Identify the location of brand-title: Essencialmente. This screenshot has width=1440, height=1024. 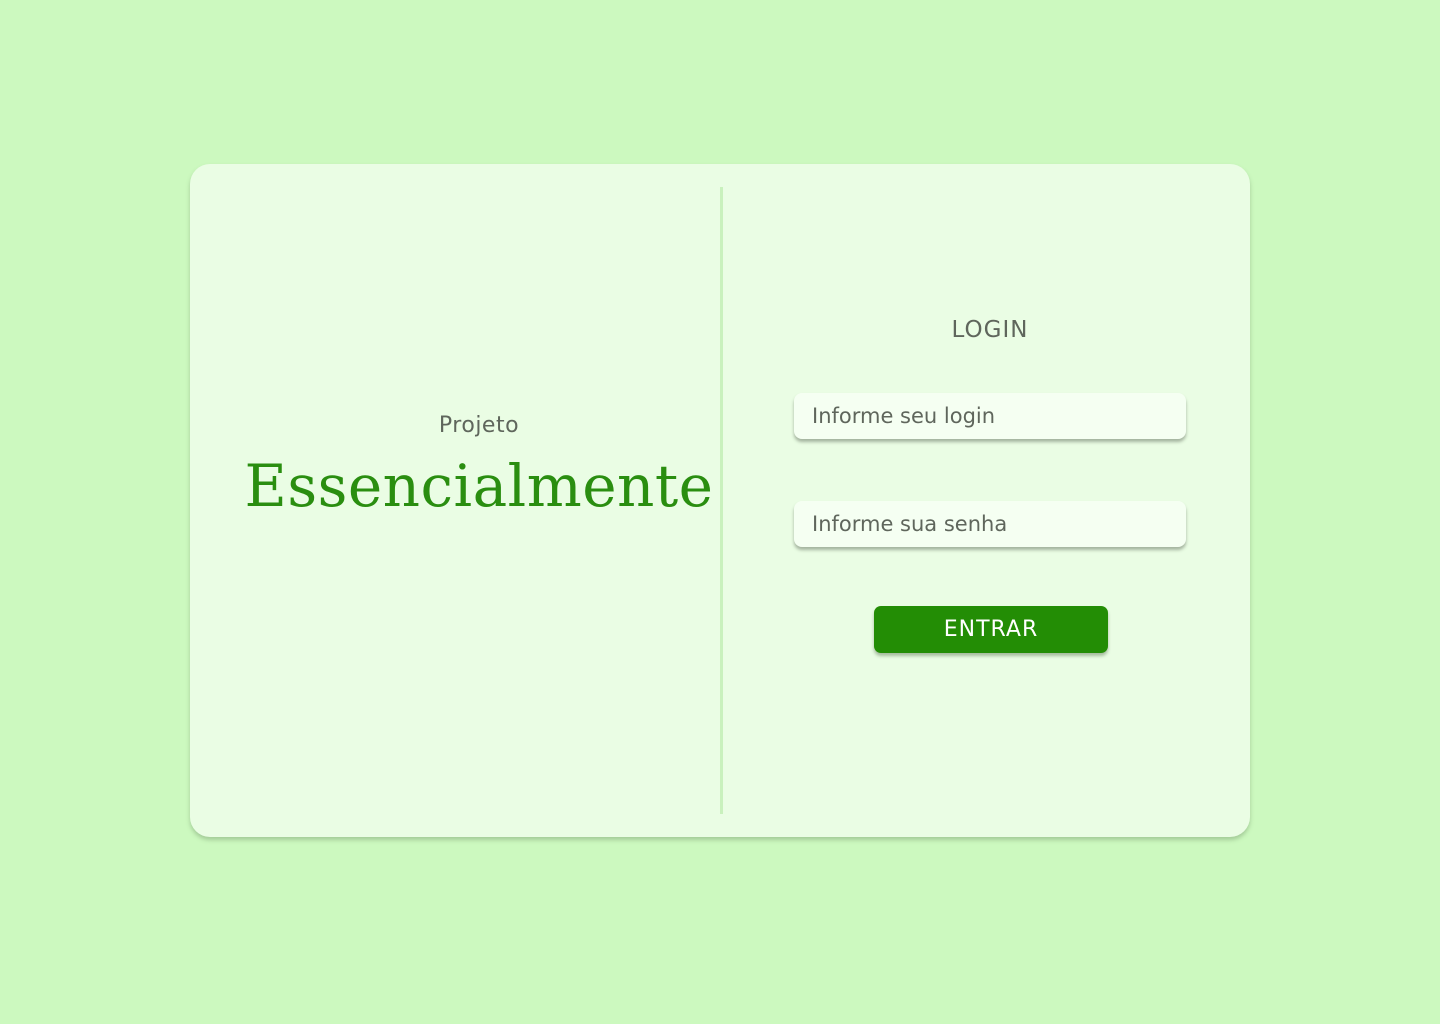
(479, 486).